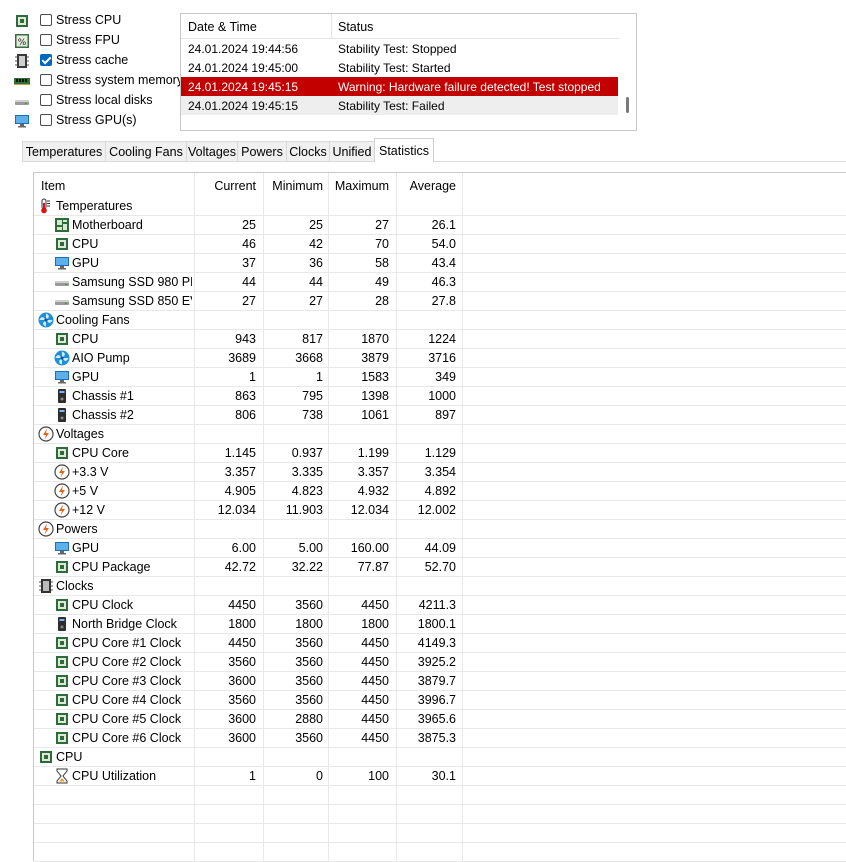 The height and width of the screenshot is (862, 846). What do you see at coordinates (440, 491) in the screenshot?
I see `table-row: +5 V 4.905 4.823 4.932 4.892` at bounding box center [440, 491].